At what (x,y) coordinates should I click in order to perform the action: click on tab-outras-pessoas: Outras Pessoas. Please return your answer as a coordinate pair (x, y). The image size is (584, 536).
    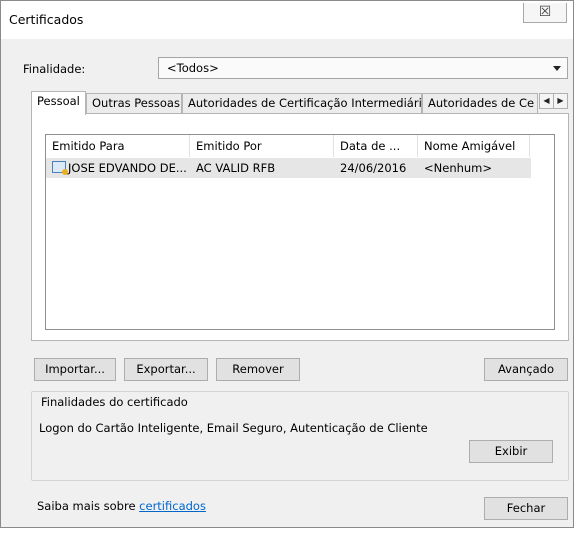
    Looking at the image, I should click on (134, 103).